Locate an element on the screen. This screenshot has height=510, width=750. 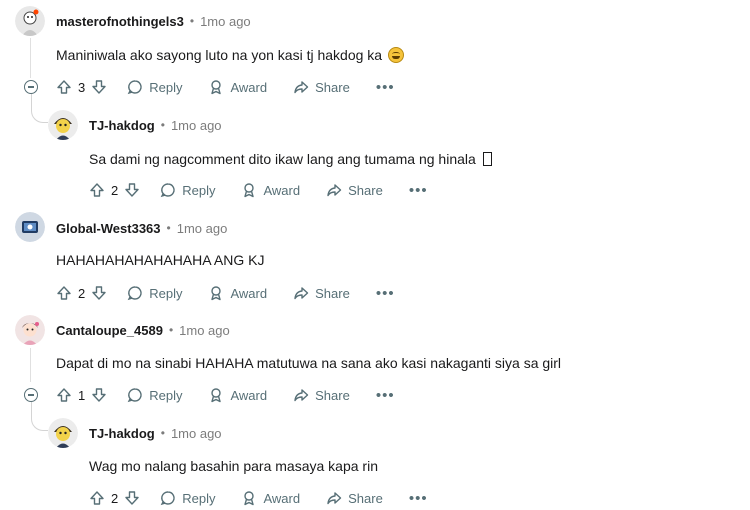
grinning-face-emoji is located at coordinates (395, 55).